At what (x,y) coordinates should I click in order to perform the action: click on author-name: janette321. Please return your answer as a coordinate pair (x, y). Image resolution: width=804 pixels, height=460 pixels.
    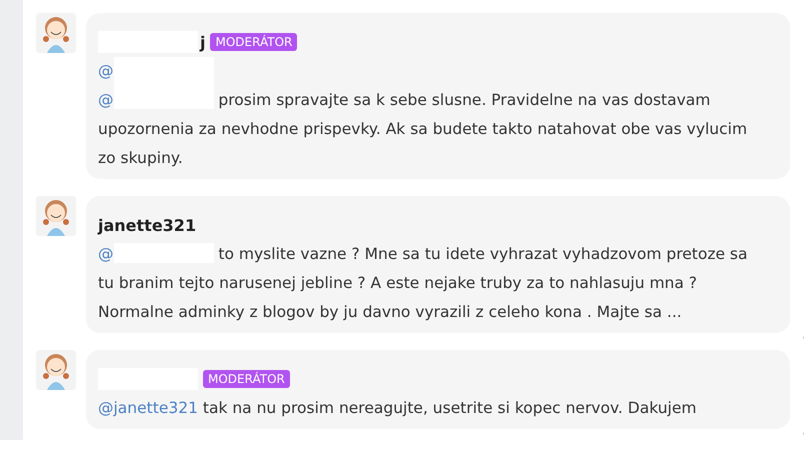
    Looking at the image, I should click on (147, 225).